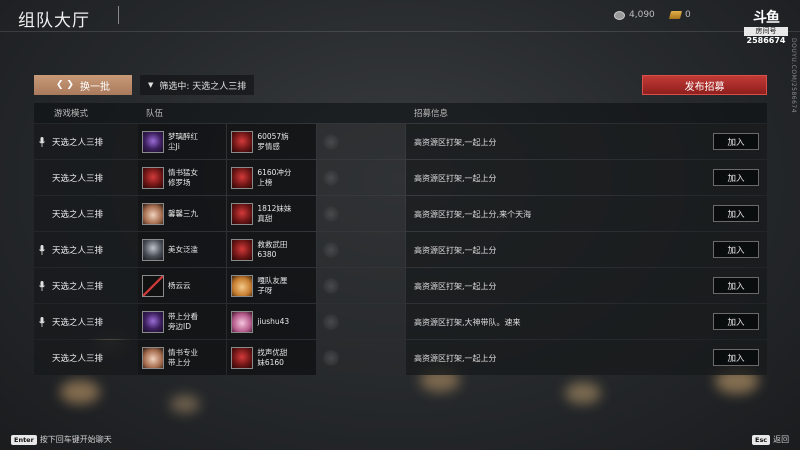 This screenshot has height=450, width=800. I want to click on header-divider, so click(400, 31).